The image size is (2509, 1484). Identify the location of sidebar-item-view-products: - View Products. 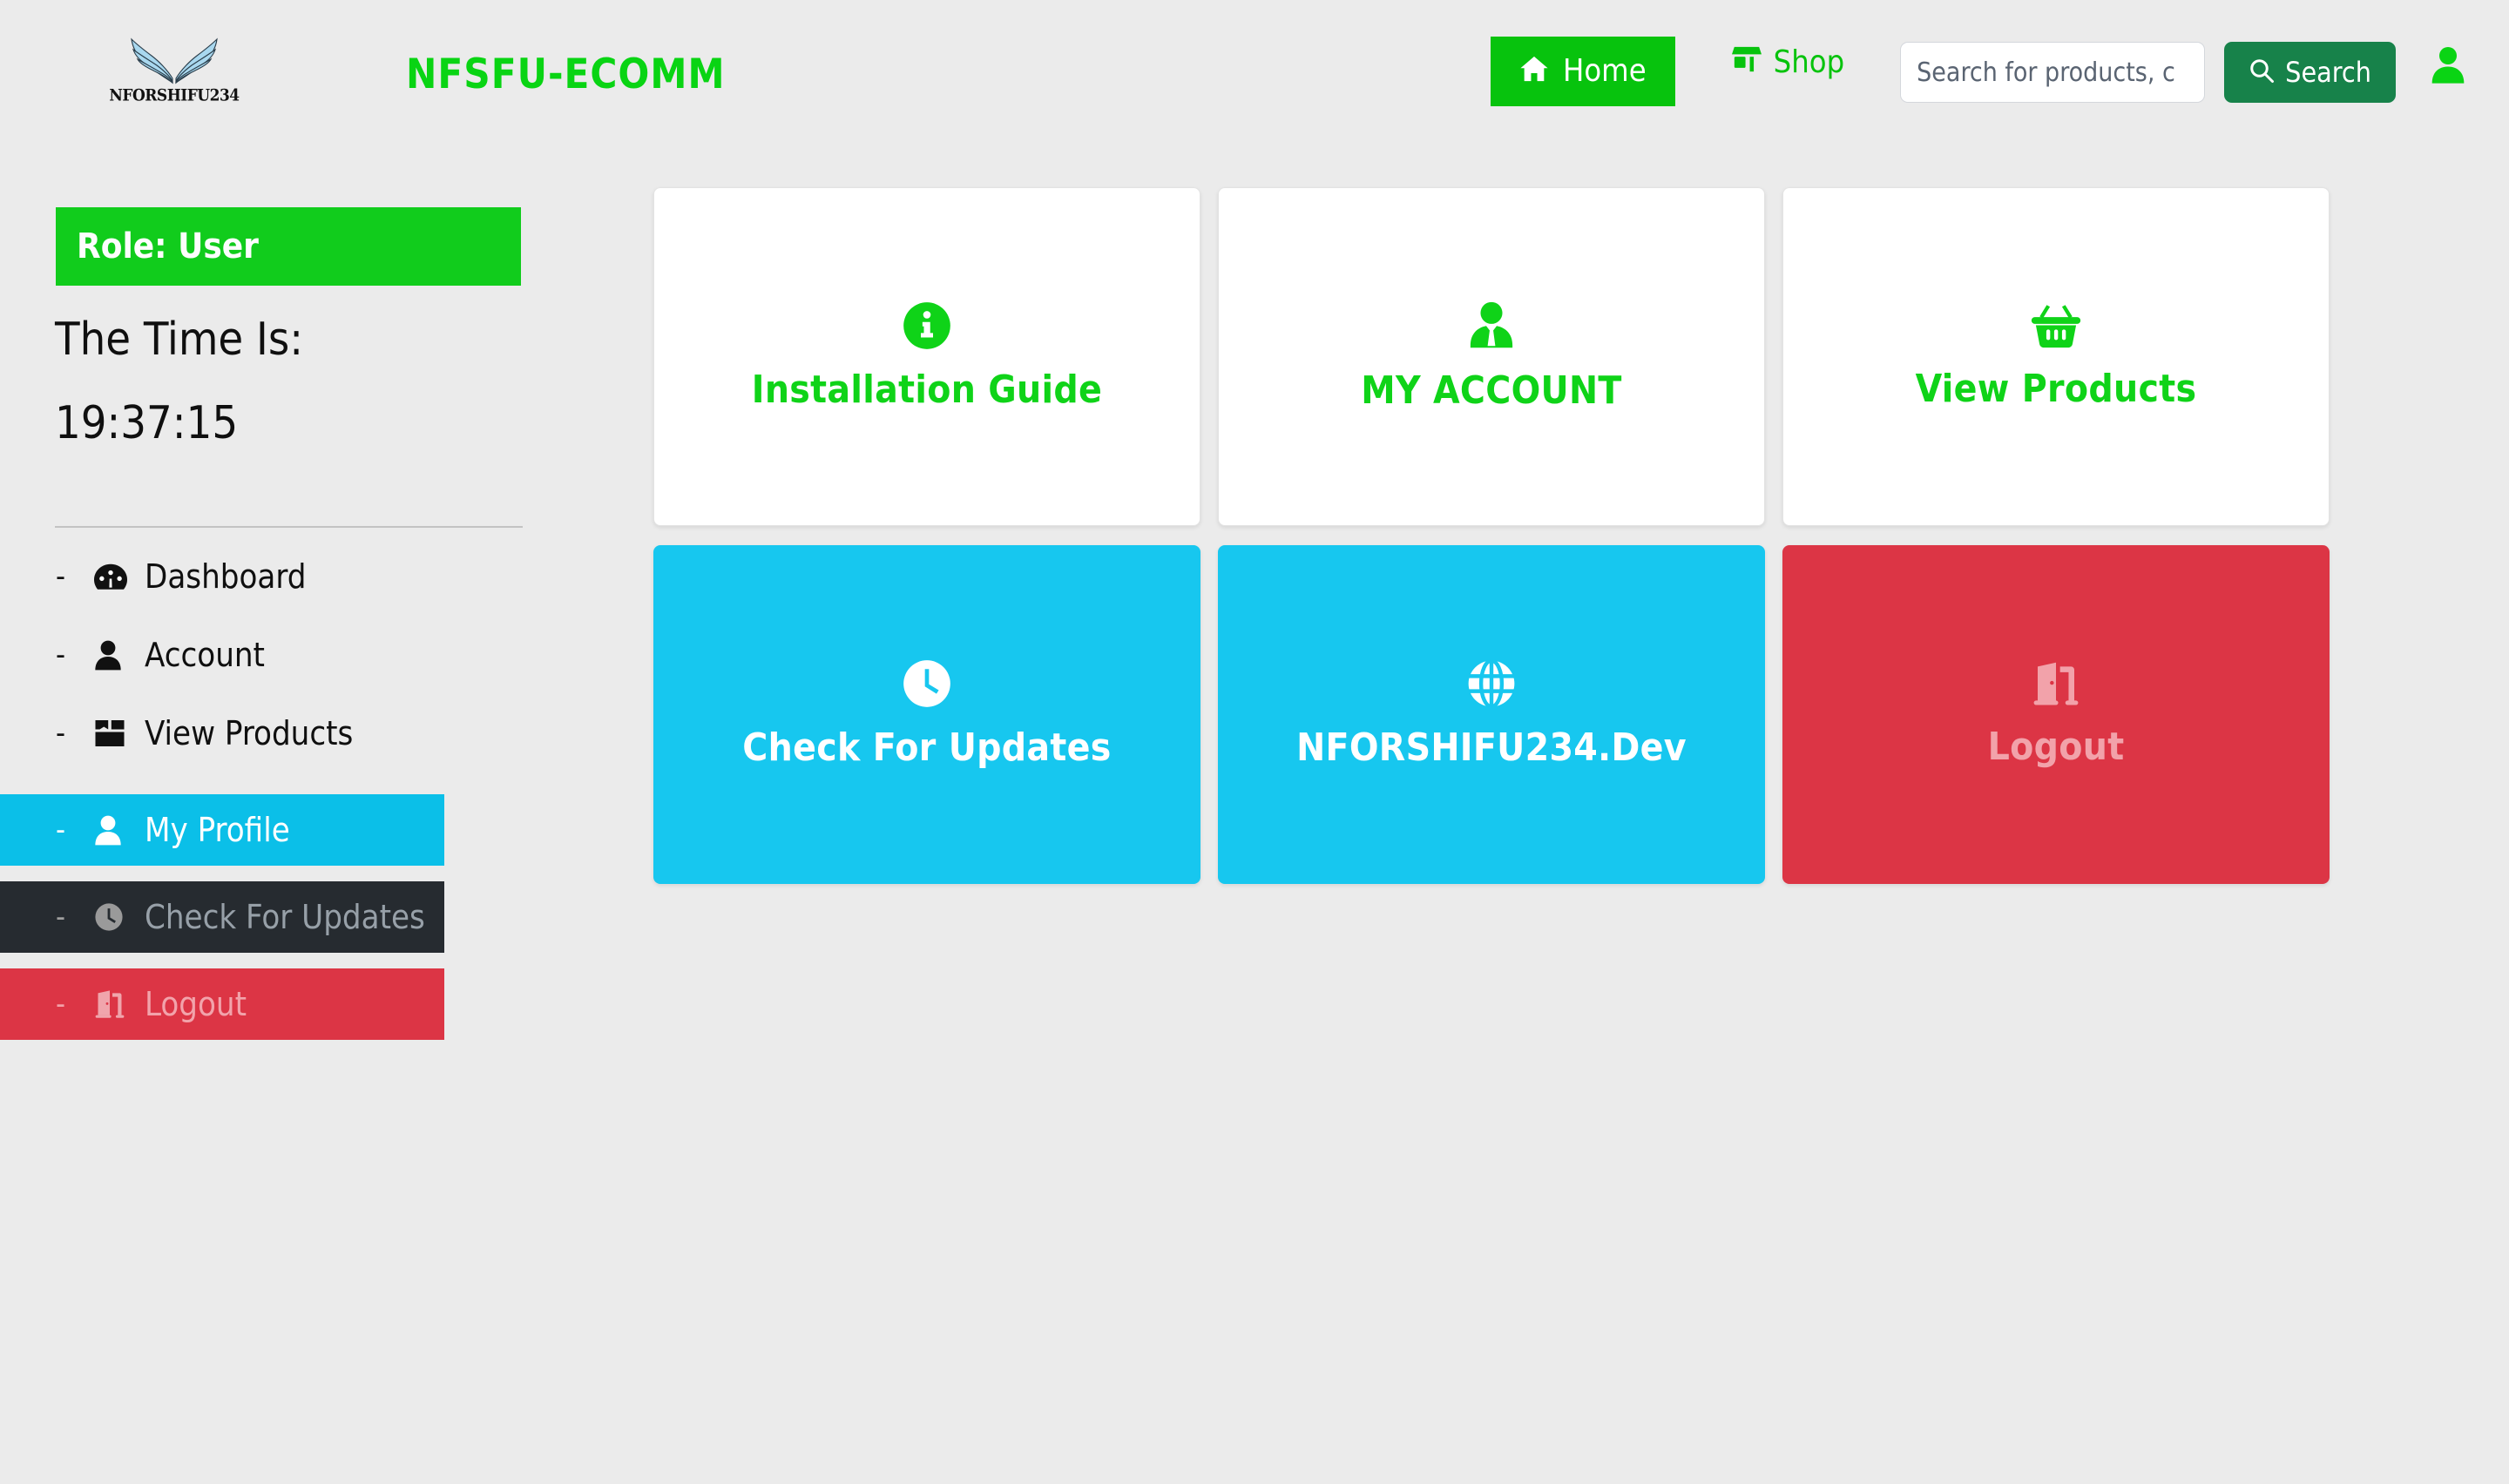
(222, 733).